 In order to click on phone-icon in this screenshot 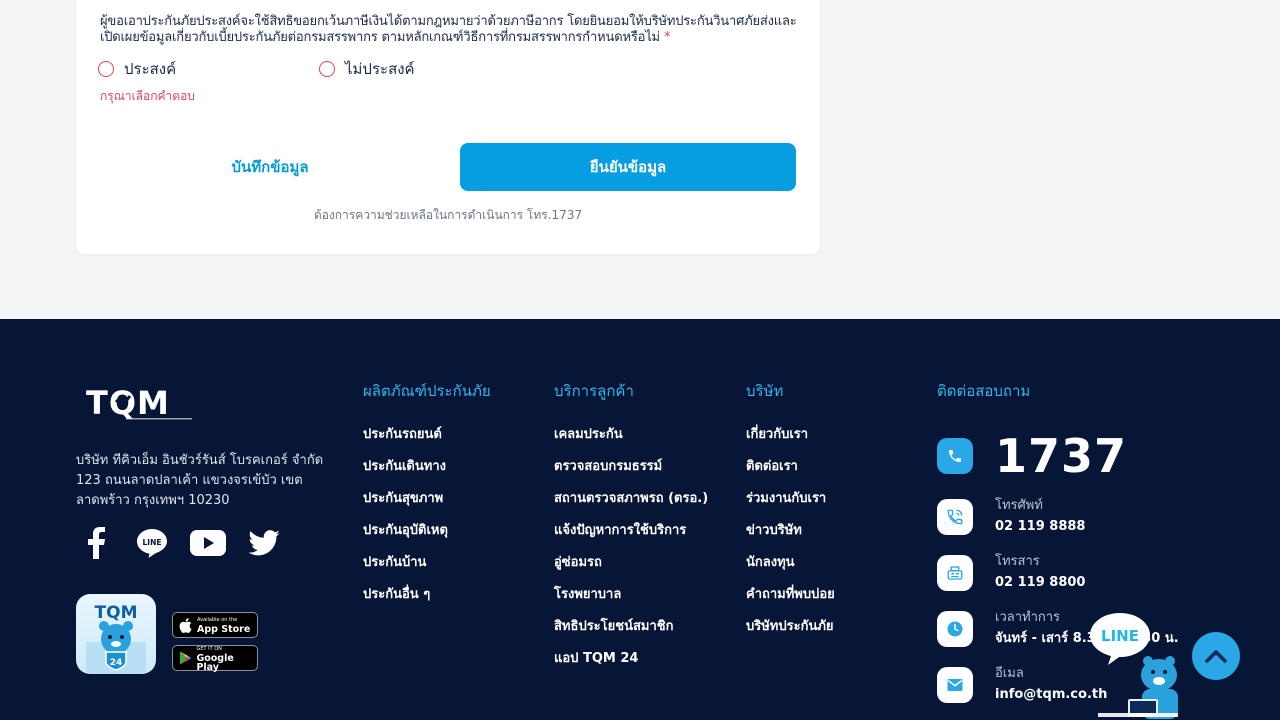, I will do `click(955, 456)`.